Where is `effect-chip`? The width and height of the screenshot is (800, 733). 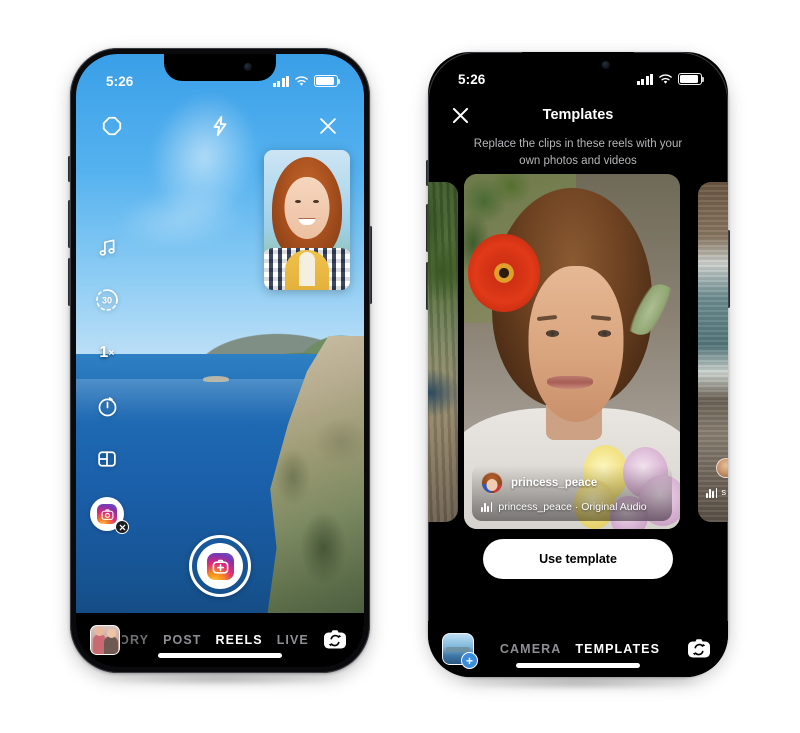 effect-chip is located at coordinates (109, 515).